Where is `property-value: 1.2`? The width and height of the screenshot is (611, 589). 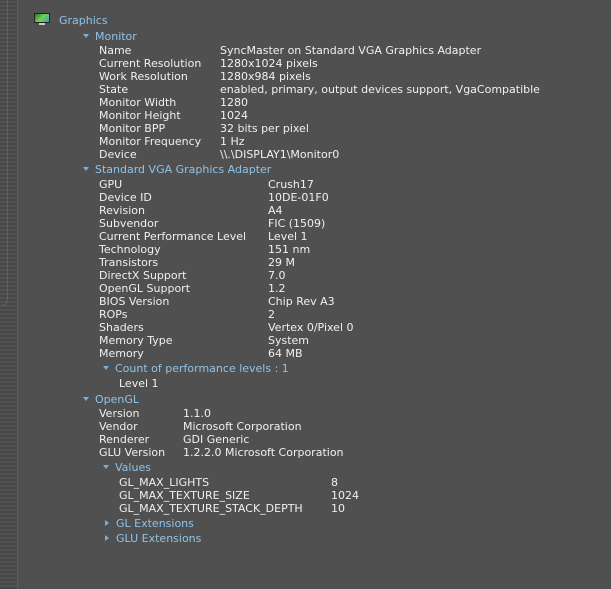 property-value: 1.2 is located at coordinates (277, 288).